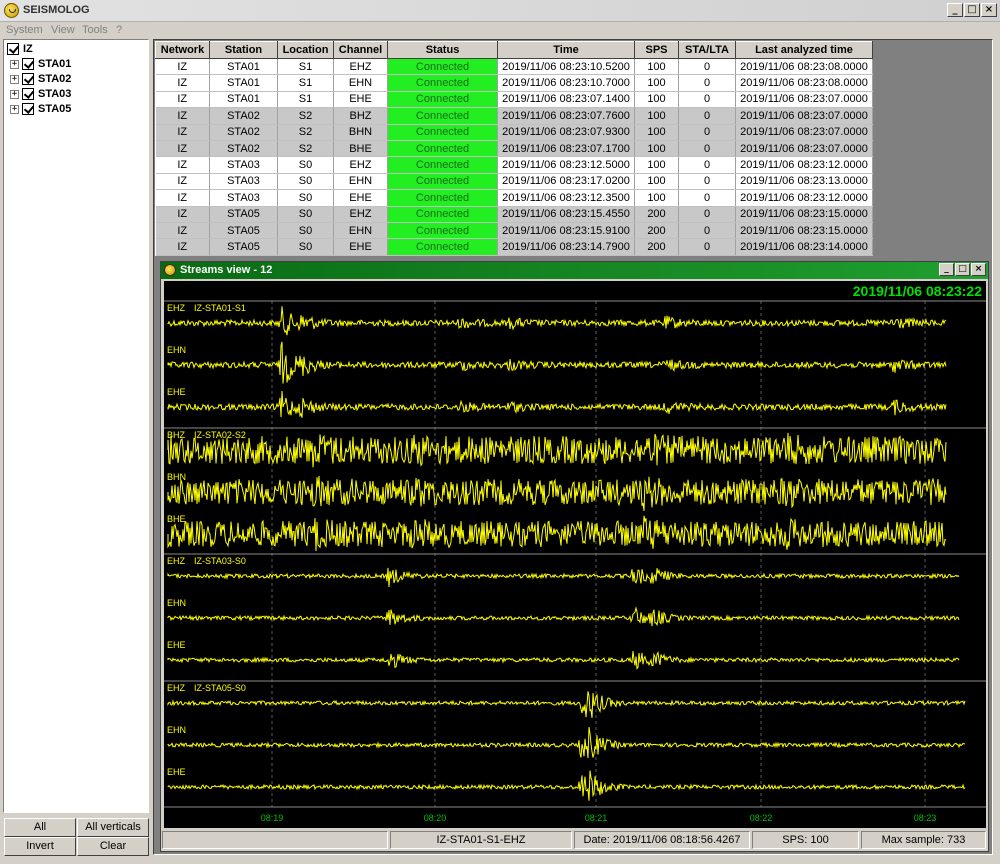 This screenshot has height=864, width=1000. What do you see at coordinates (305, 50) in the screenshot?
I see `col-location: Location` at bounding box center [305, 50].